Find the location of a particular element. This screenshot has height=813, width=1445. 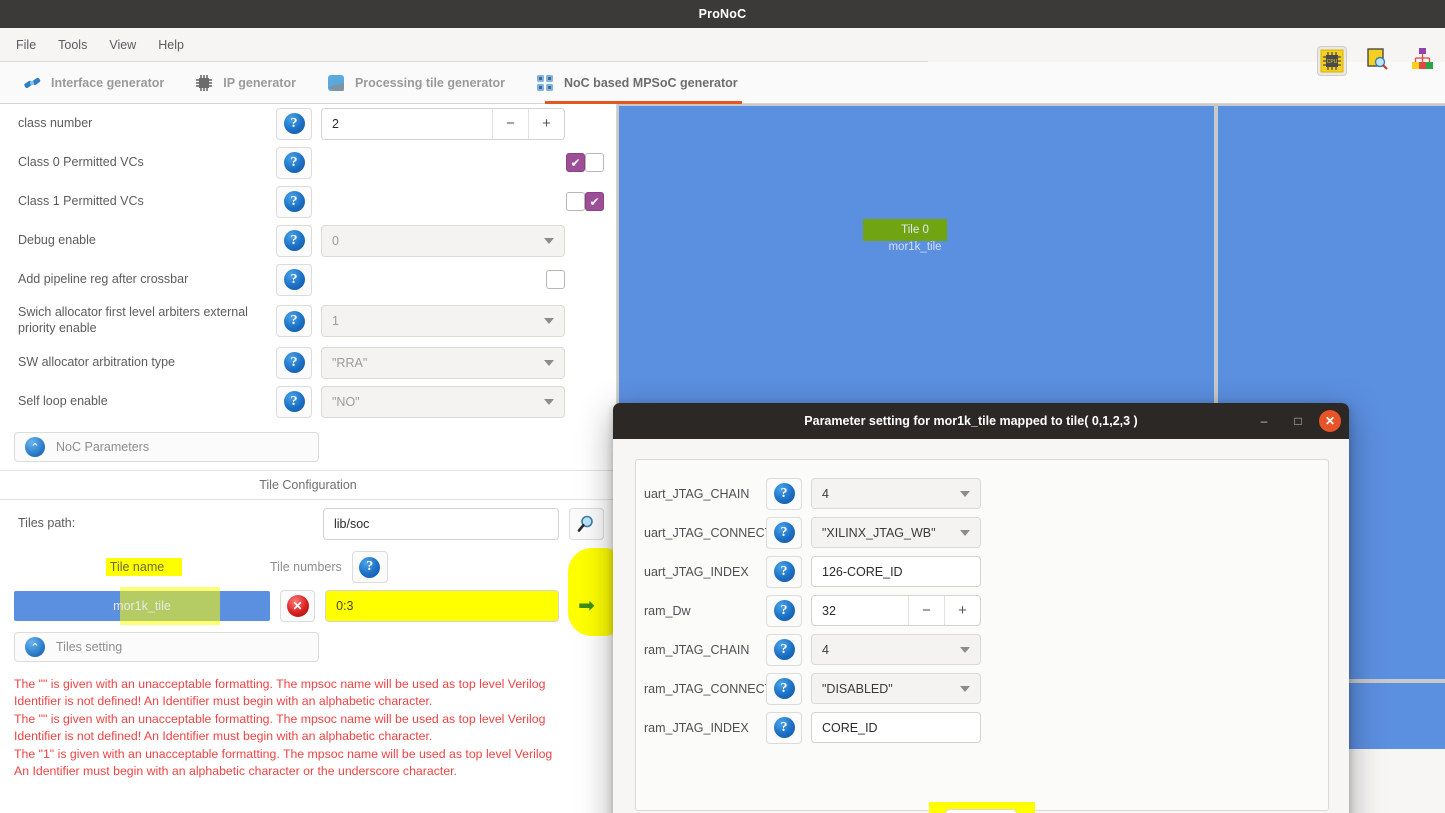

combo-sw-allocator-arbitration-type: "RRA" is located at coordinates (443, 362).